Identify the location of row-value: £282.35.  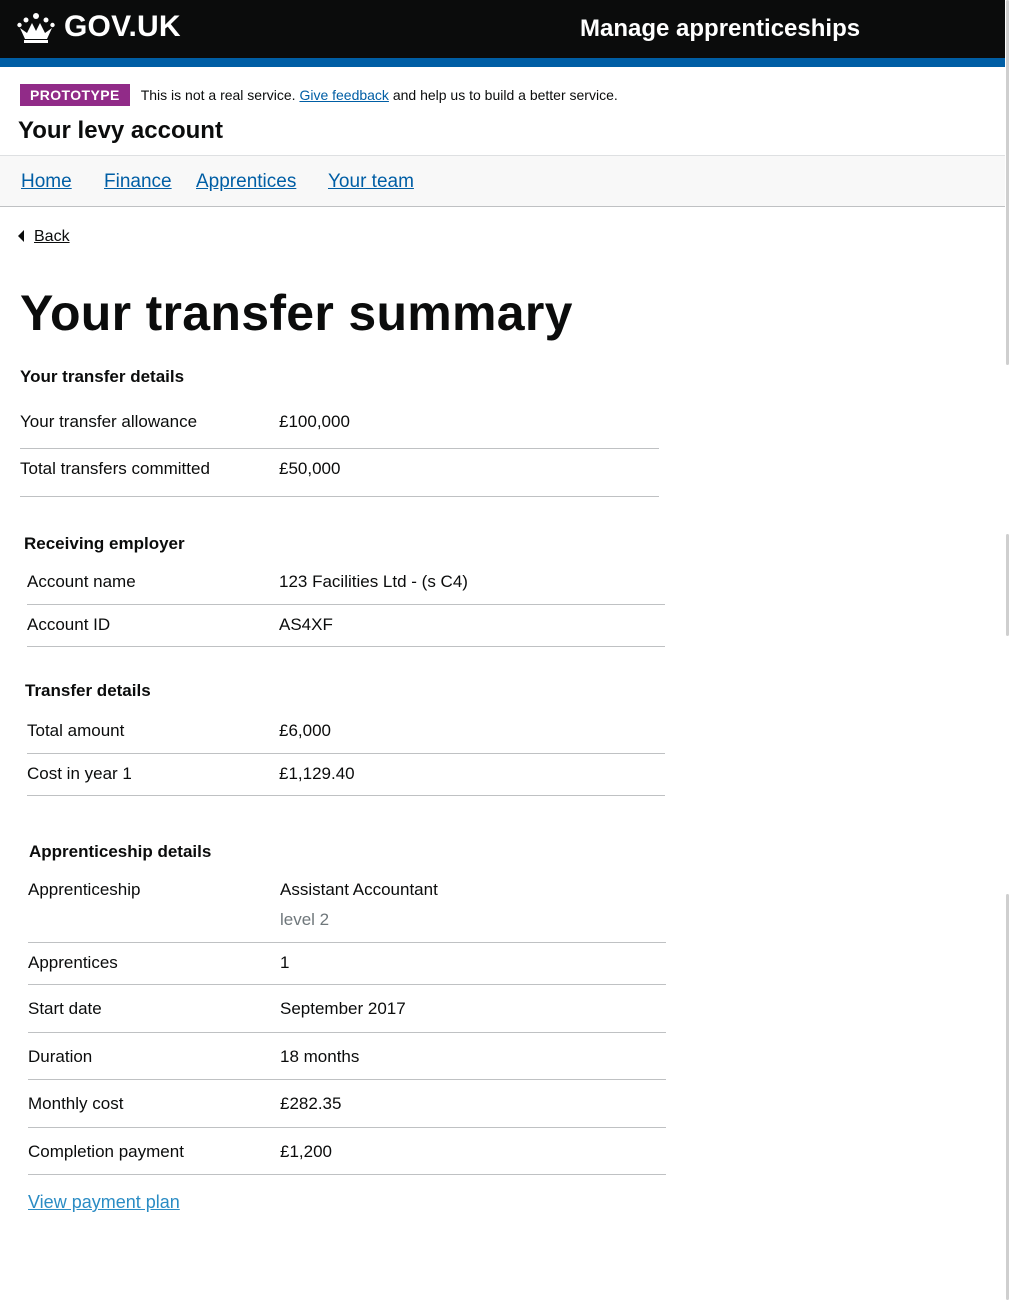
(311, 1103).